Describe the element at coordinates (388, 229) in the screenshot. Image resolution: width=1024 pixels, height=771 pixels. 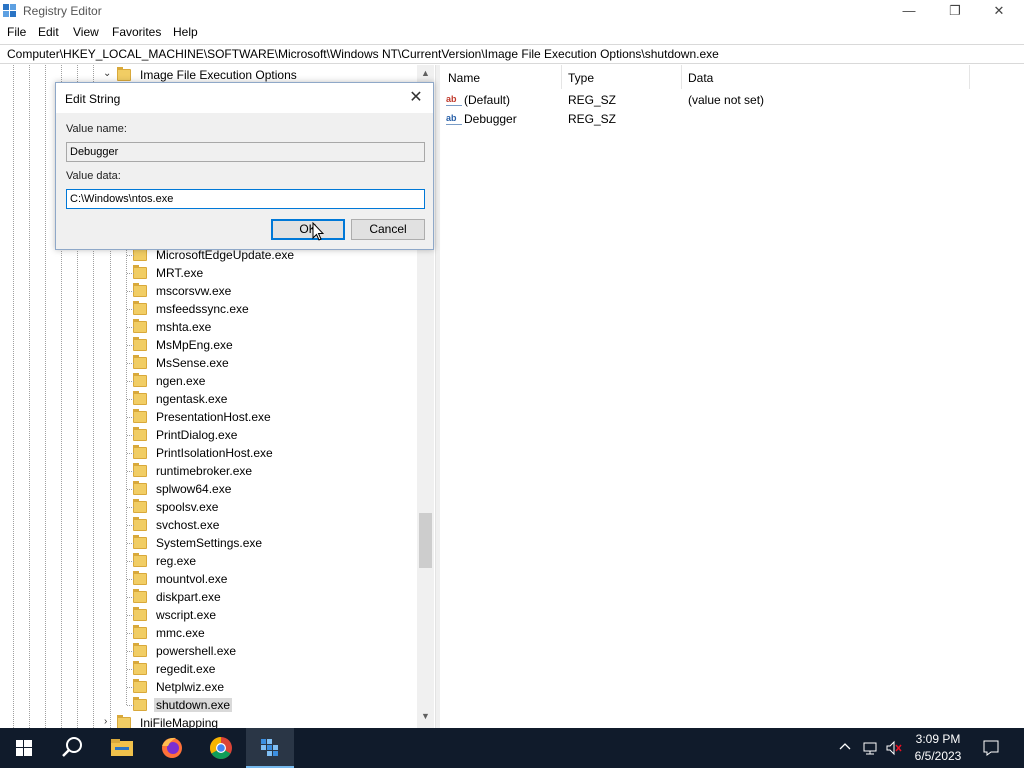
I see `cancel-button: Cancel` at that location.